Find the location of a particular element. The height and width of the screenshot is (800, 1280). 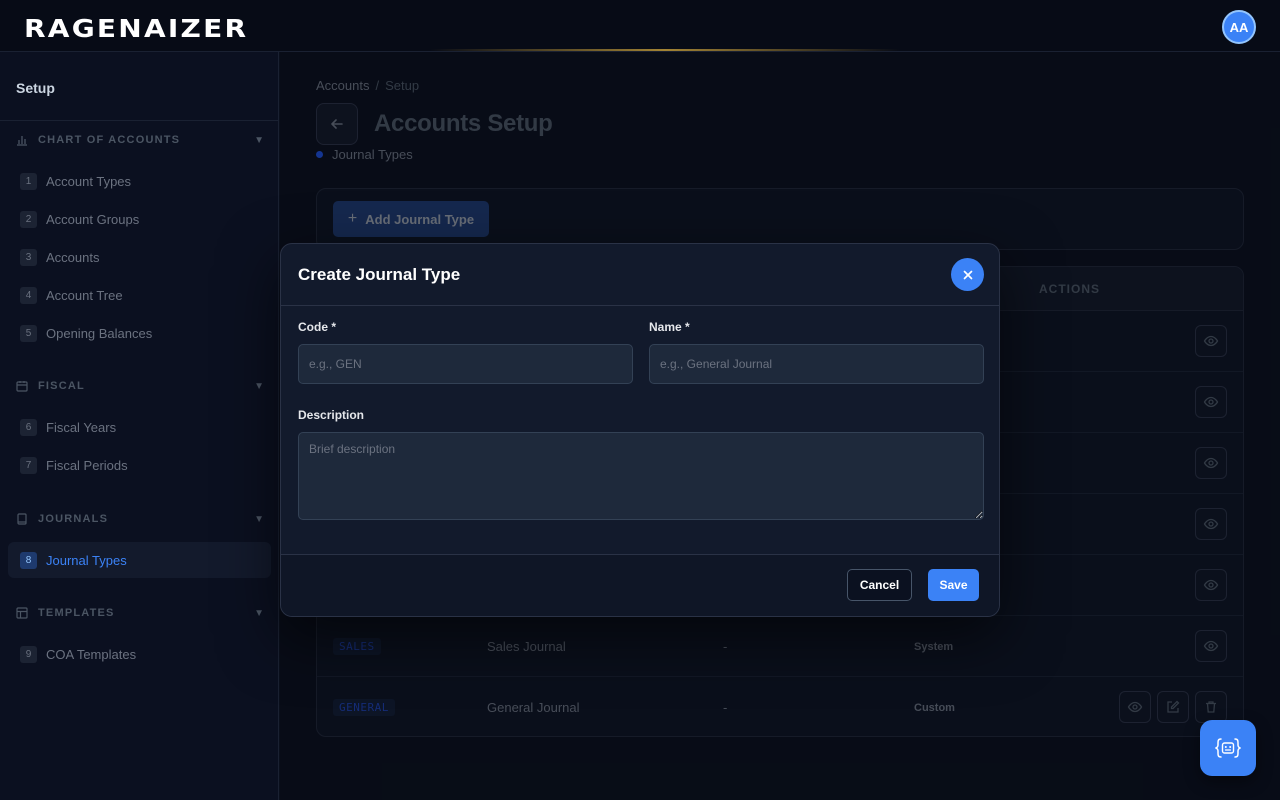

sidebar-divider is located at coordinates (139, 120).